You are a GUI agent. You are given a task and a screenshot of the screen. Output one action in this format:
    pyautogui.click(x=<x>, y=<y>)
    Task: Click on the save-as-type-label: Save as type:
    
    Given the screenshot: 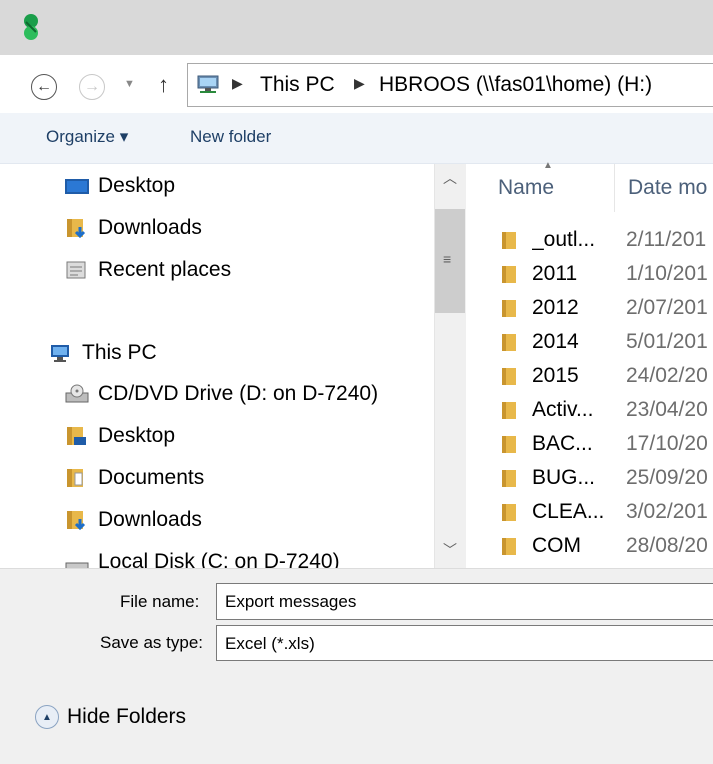 What is the action you would take?
    pyautogui.click(x=152, y=642)
    